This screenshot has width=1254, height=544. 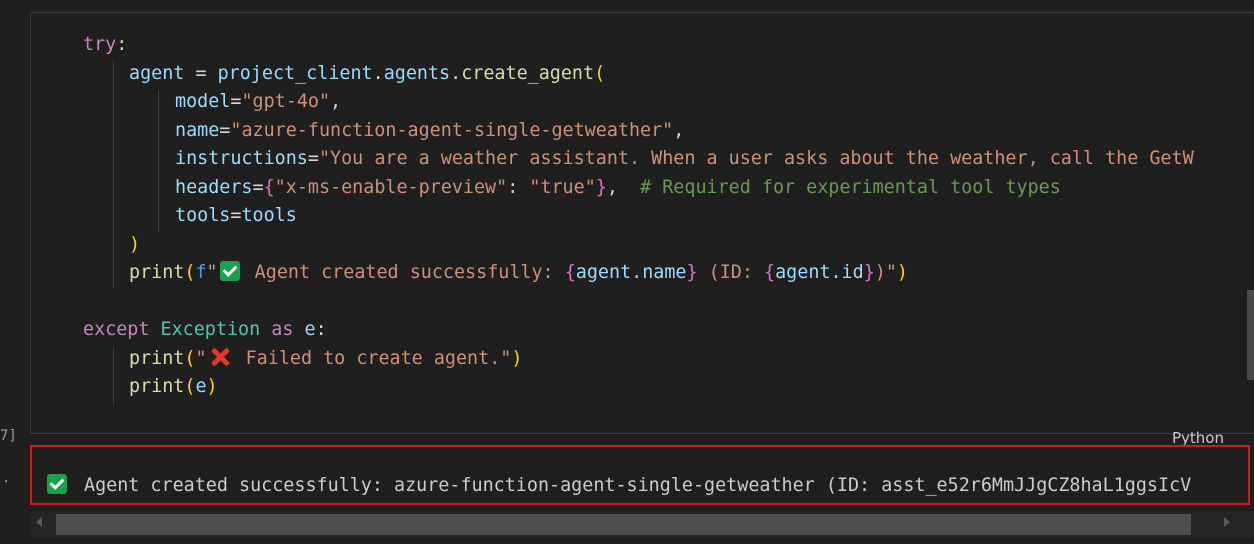 I want to click on param-name: name, so click(x=197, y=130).